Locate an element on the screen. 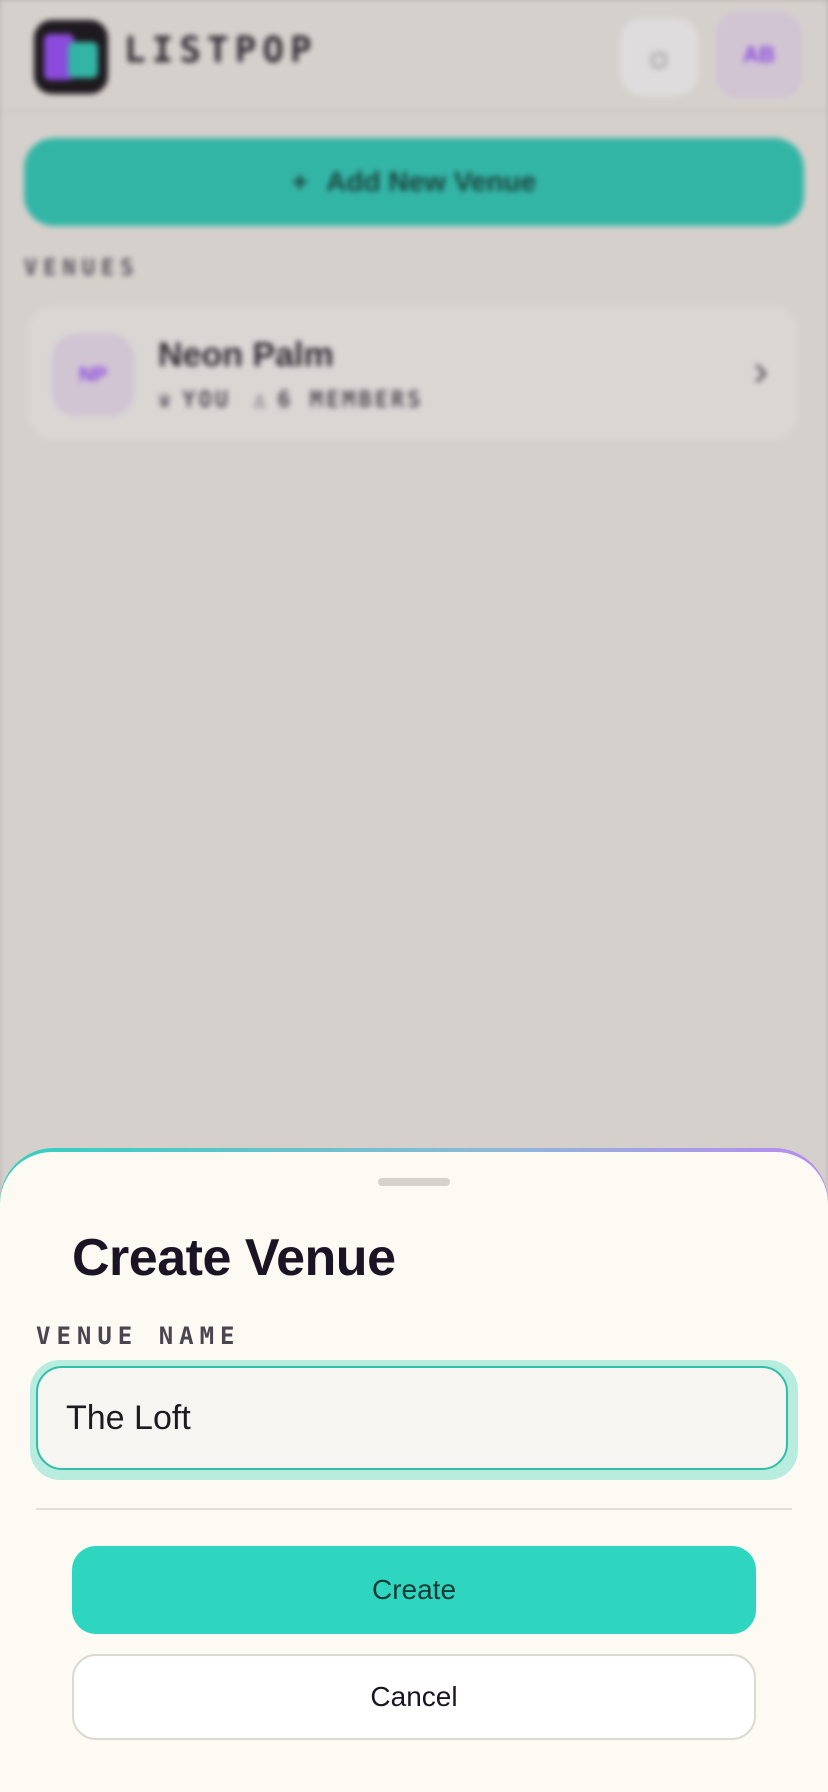 This screenshot has width=828, height=1792. venue-name-input is located at coordinates (412, 1418).